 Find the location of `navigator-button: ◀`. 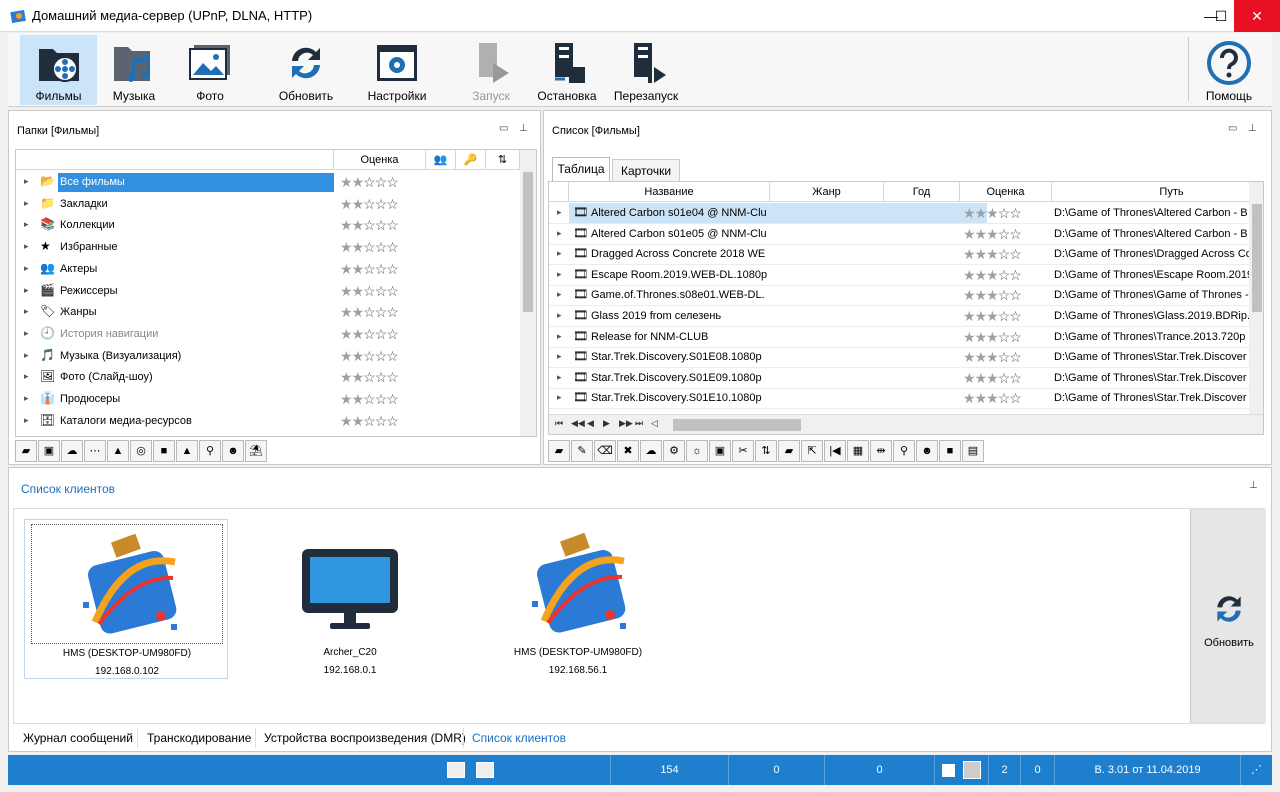

navigator-button: ◀ is located at coordinates (590, 423).